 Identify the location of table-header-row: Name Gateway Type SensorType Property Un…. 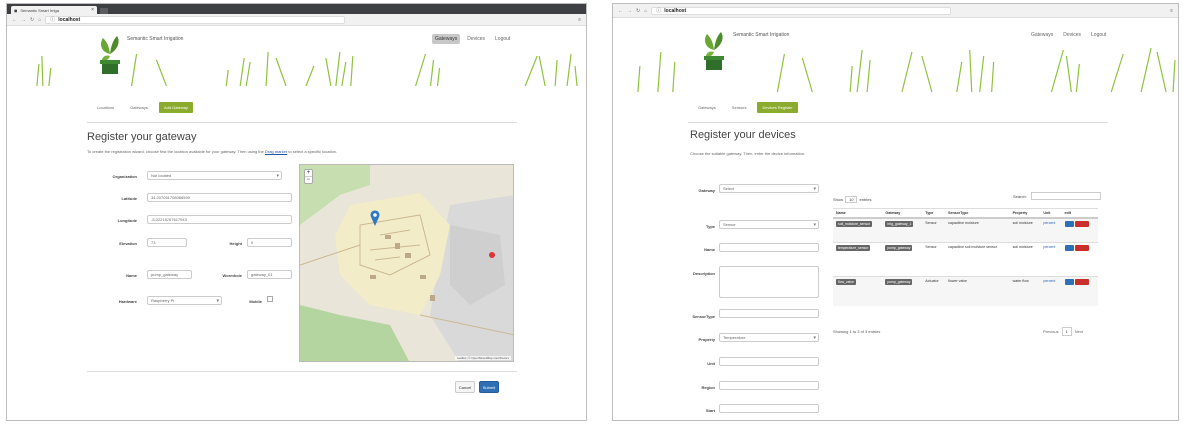
(965, 213).